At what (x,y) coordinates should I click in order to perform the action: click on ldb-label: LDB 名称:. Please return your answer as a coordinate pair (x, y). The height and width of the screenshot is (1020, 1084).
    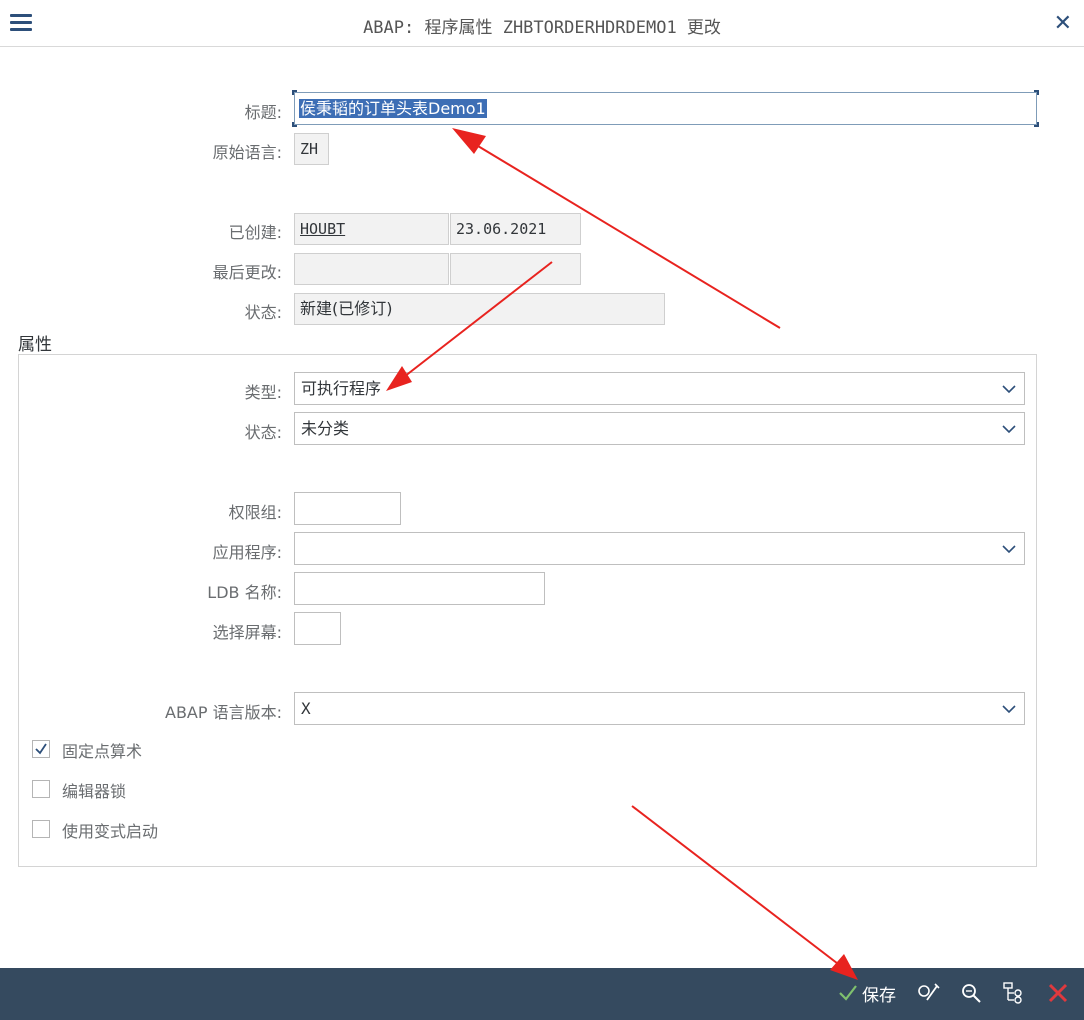
    Looking at the image, I should click on (244, 592).